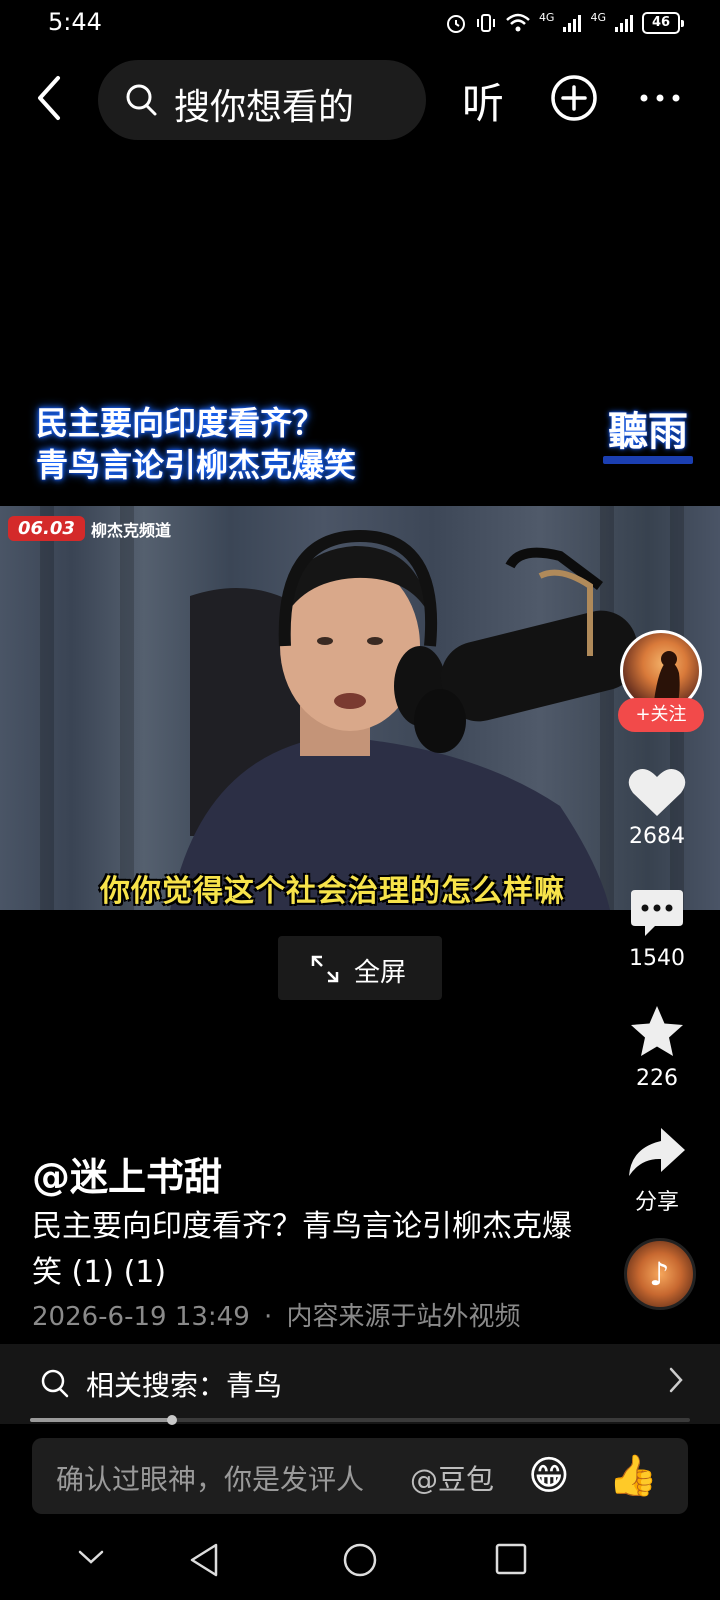 The image size is (720, 1600). Describe the element at coordinates (196, 465) in the screenshot. I see `video-title-line2: 青鸟言论引柳杰克爆笑` at that location.